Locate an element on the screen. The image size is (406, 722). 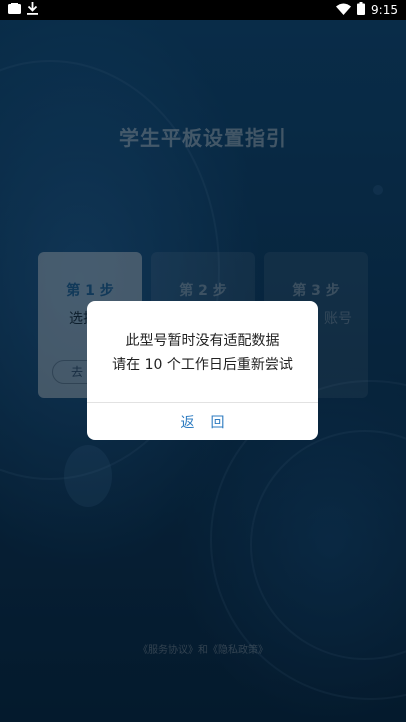
dialog-message: 此型号暂时没有适配数据 请在 10 个工作日后重新尝试 is located at coordinates (202, 353).